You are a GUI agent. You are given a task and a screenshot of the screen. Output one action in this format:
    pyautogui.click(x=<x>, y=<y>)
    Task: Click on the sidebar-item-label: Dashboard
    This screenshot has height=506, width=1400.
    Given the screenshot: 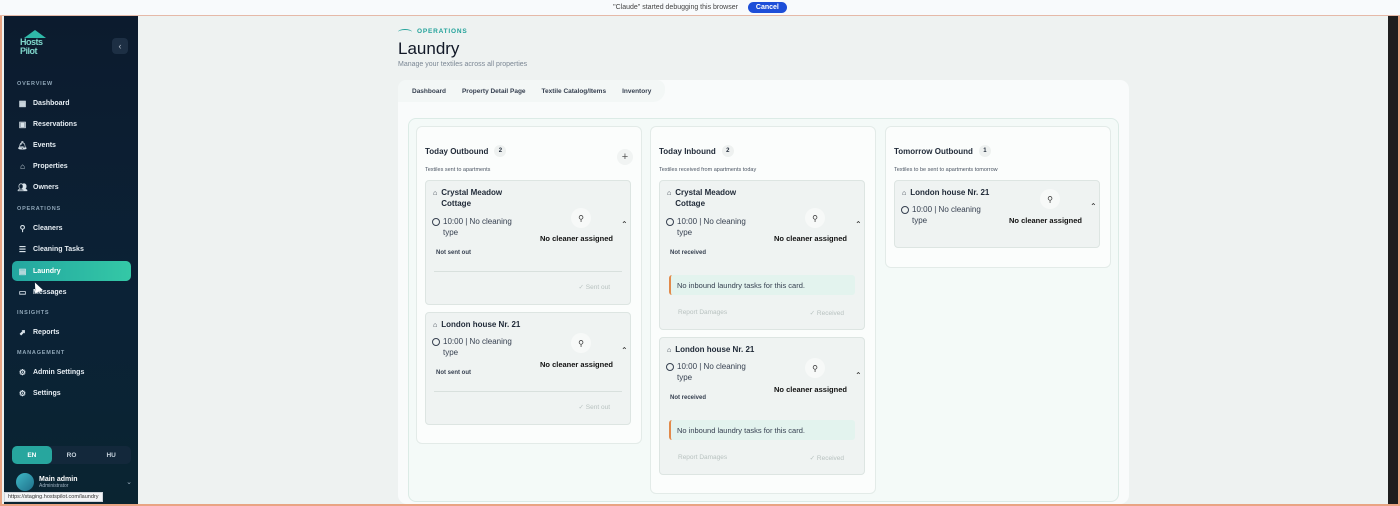 What is the action you would take?
    pyautogui.click(x=51, y=103)
    